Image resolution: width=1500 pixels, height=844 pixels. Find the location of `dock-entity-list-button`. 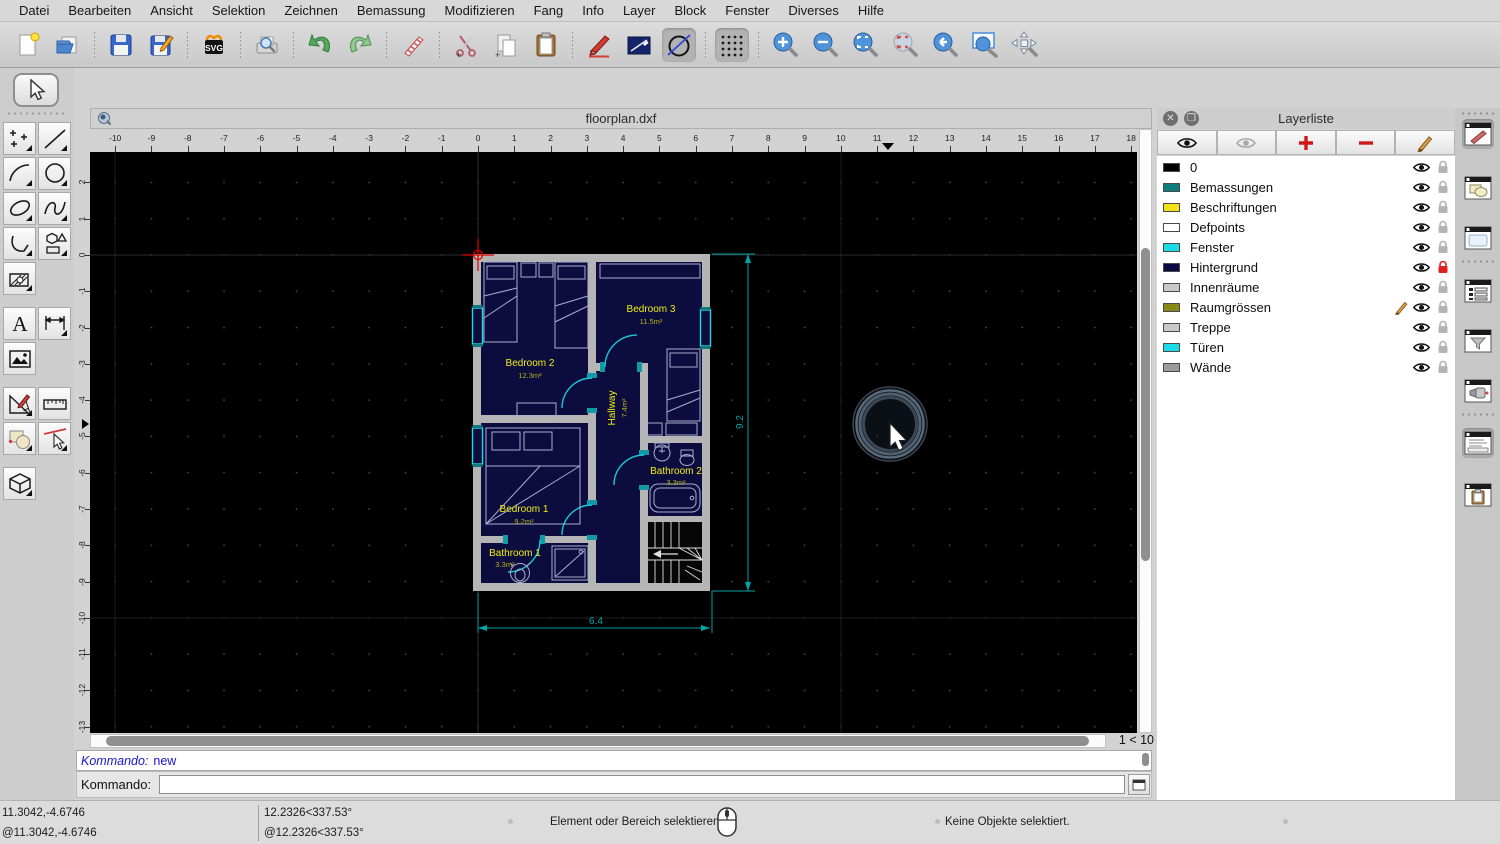

dock-entity-list-button is located at coordinates (1478, 291).